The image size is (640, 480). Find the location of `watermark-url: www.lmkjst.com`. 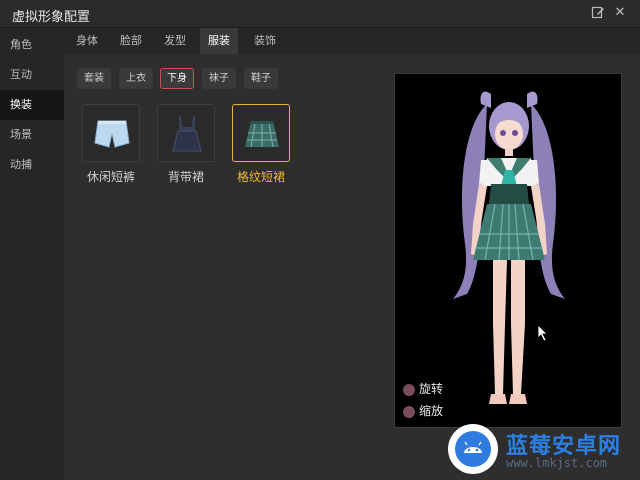

watermark-url: www.lmkjst.com is located at coordinates (557, 463).